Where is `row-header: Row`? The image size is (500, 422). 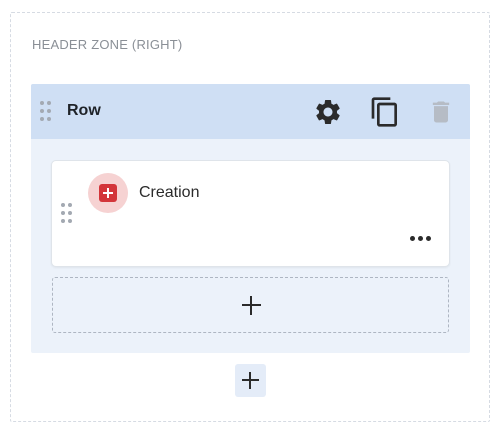
row-header: Row is located at coordinates (250, 111).